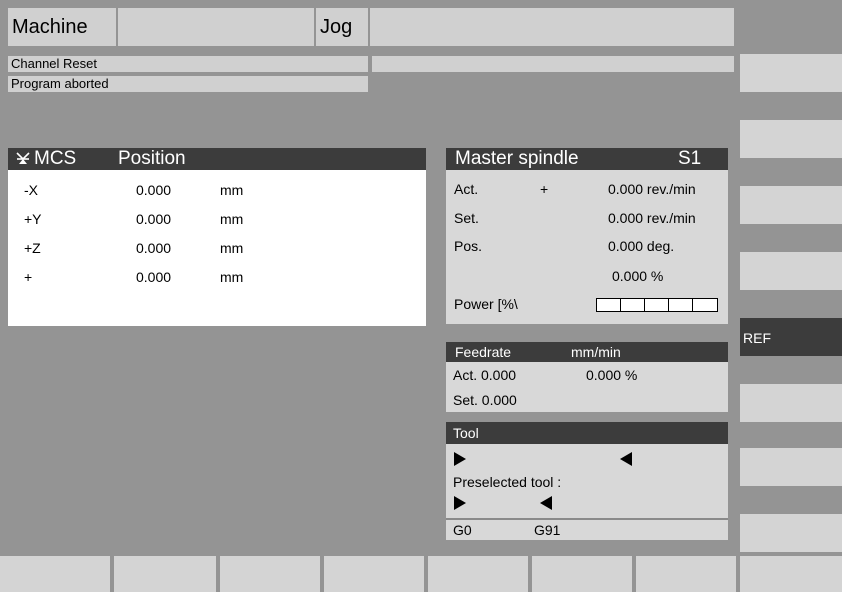 This screenshot has height=592, width=842. I want to click on ref-softkey-label: REF, so click(757, 338).